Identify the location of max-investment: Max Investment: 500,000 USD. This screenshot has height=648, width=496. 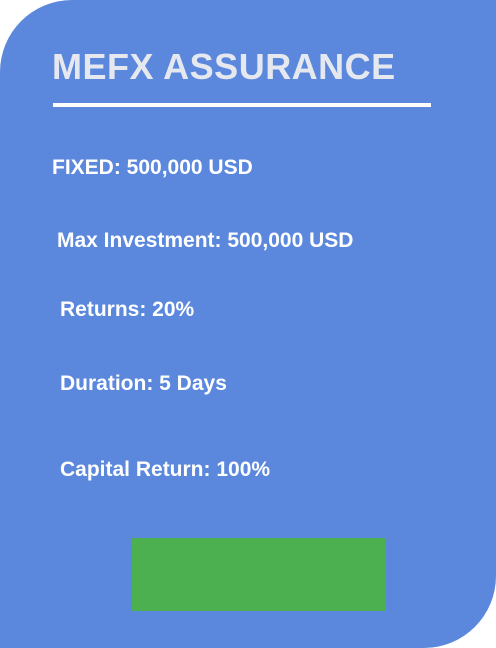
(205, 240).